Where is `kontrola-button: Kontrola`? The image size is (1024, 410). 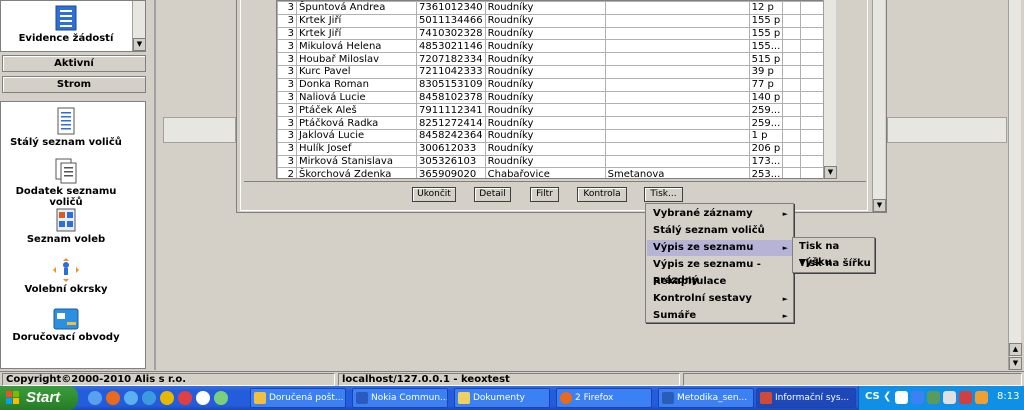 kontrola-button: Kontrola is located at coordinates (602, 194).